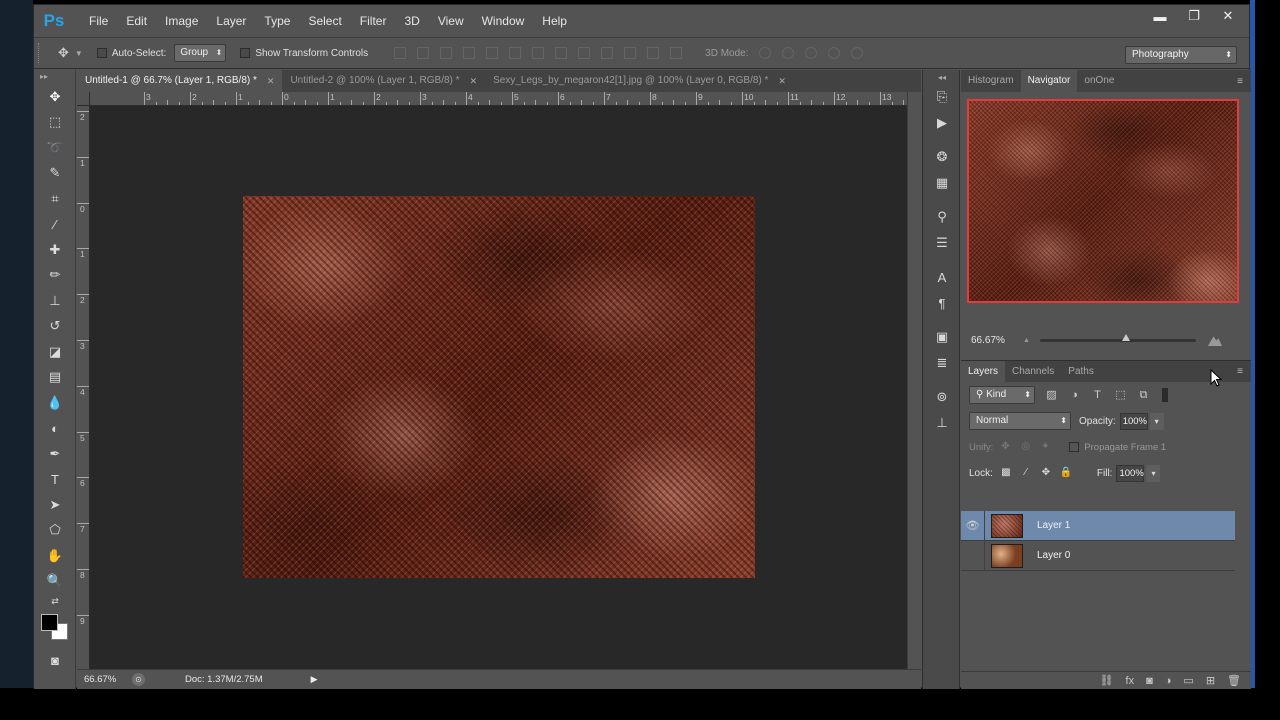 The width and height of the screenshot is (1280, 720). What do you see at coordinates (55, 556) in the screenshot?
I see `hand-tool-icon: ✋` at bounding box center [55, 556].